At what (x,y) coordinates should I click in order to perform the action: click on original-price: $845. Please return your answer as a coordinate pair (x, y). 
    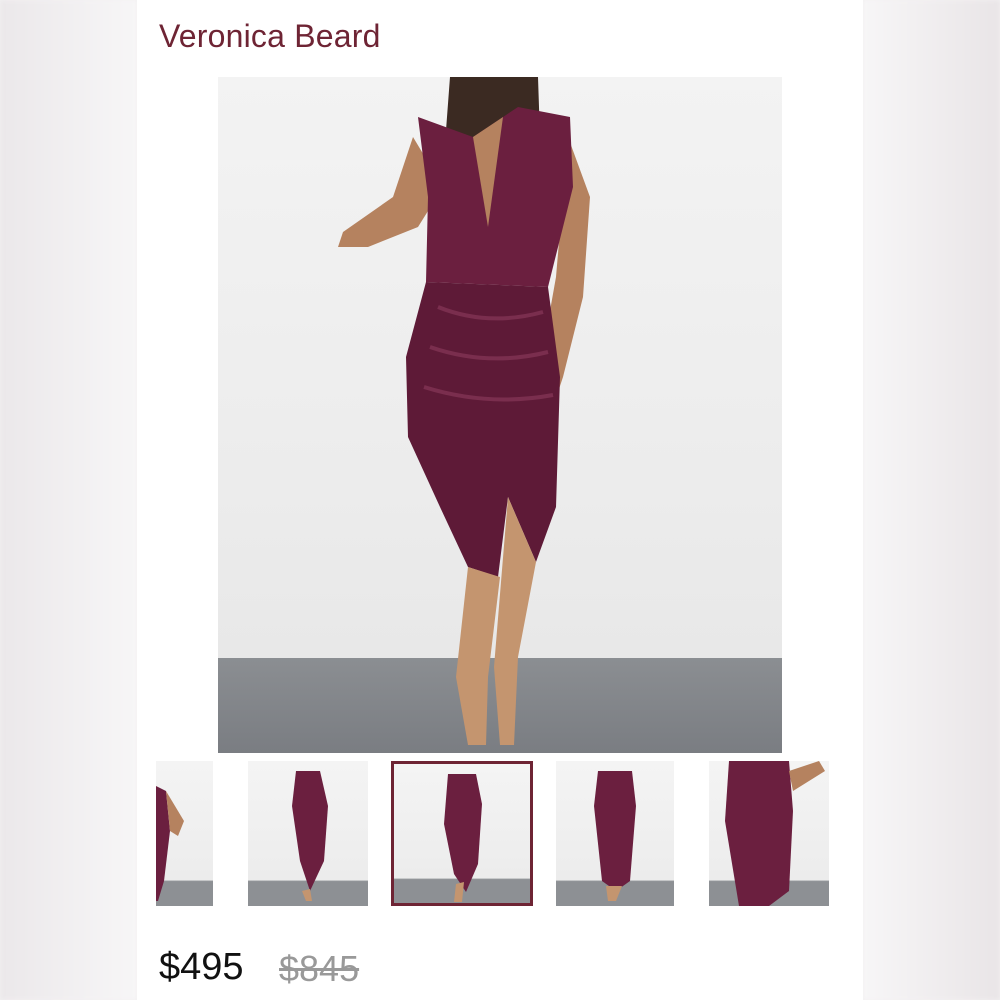
    Looking at the image, I should click on (319, 968).